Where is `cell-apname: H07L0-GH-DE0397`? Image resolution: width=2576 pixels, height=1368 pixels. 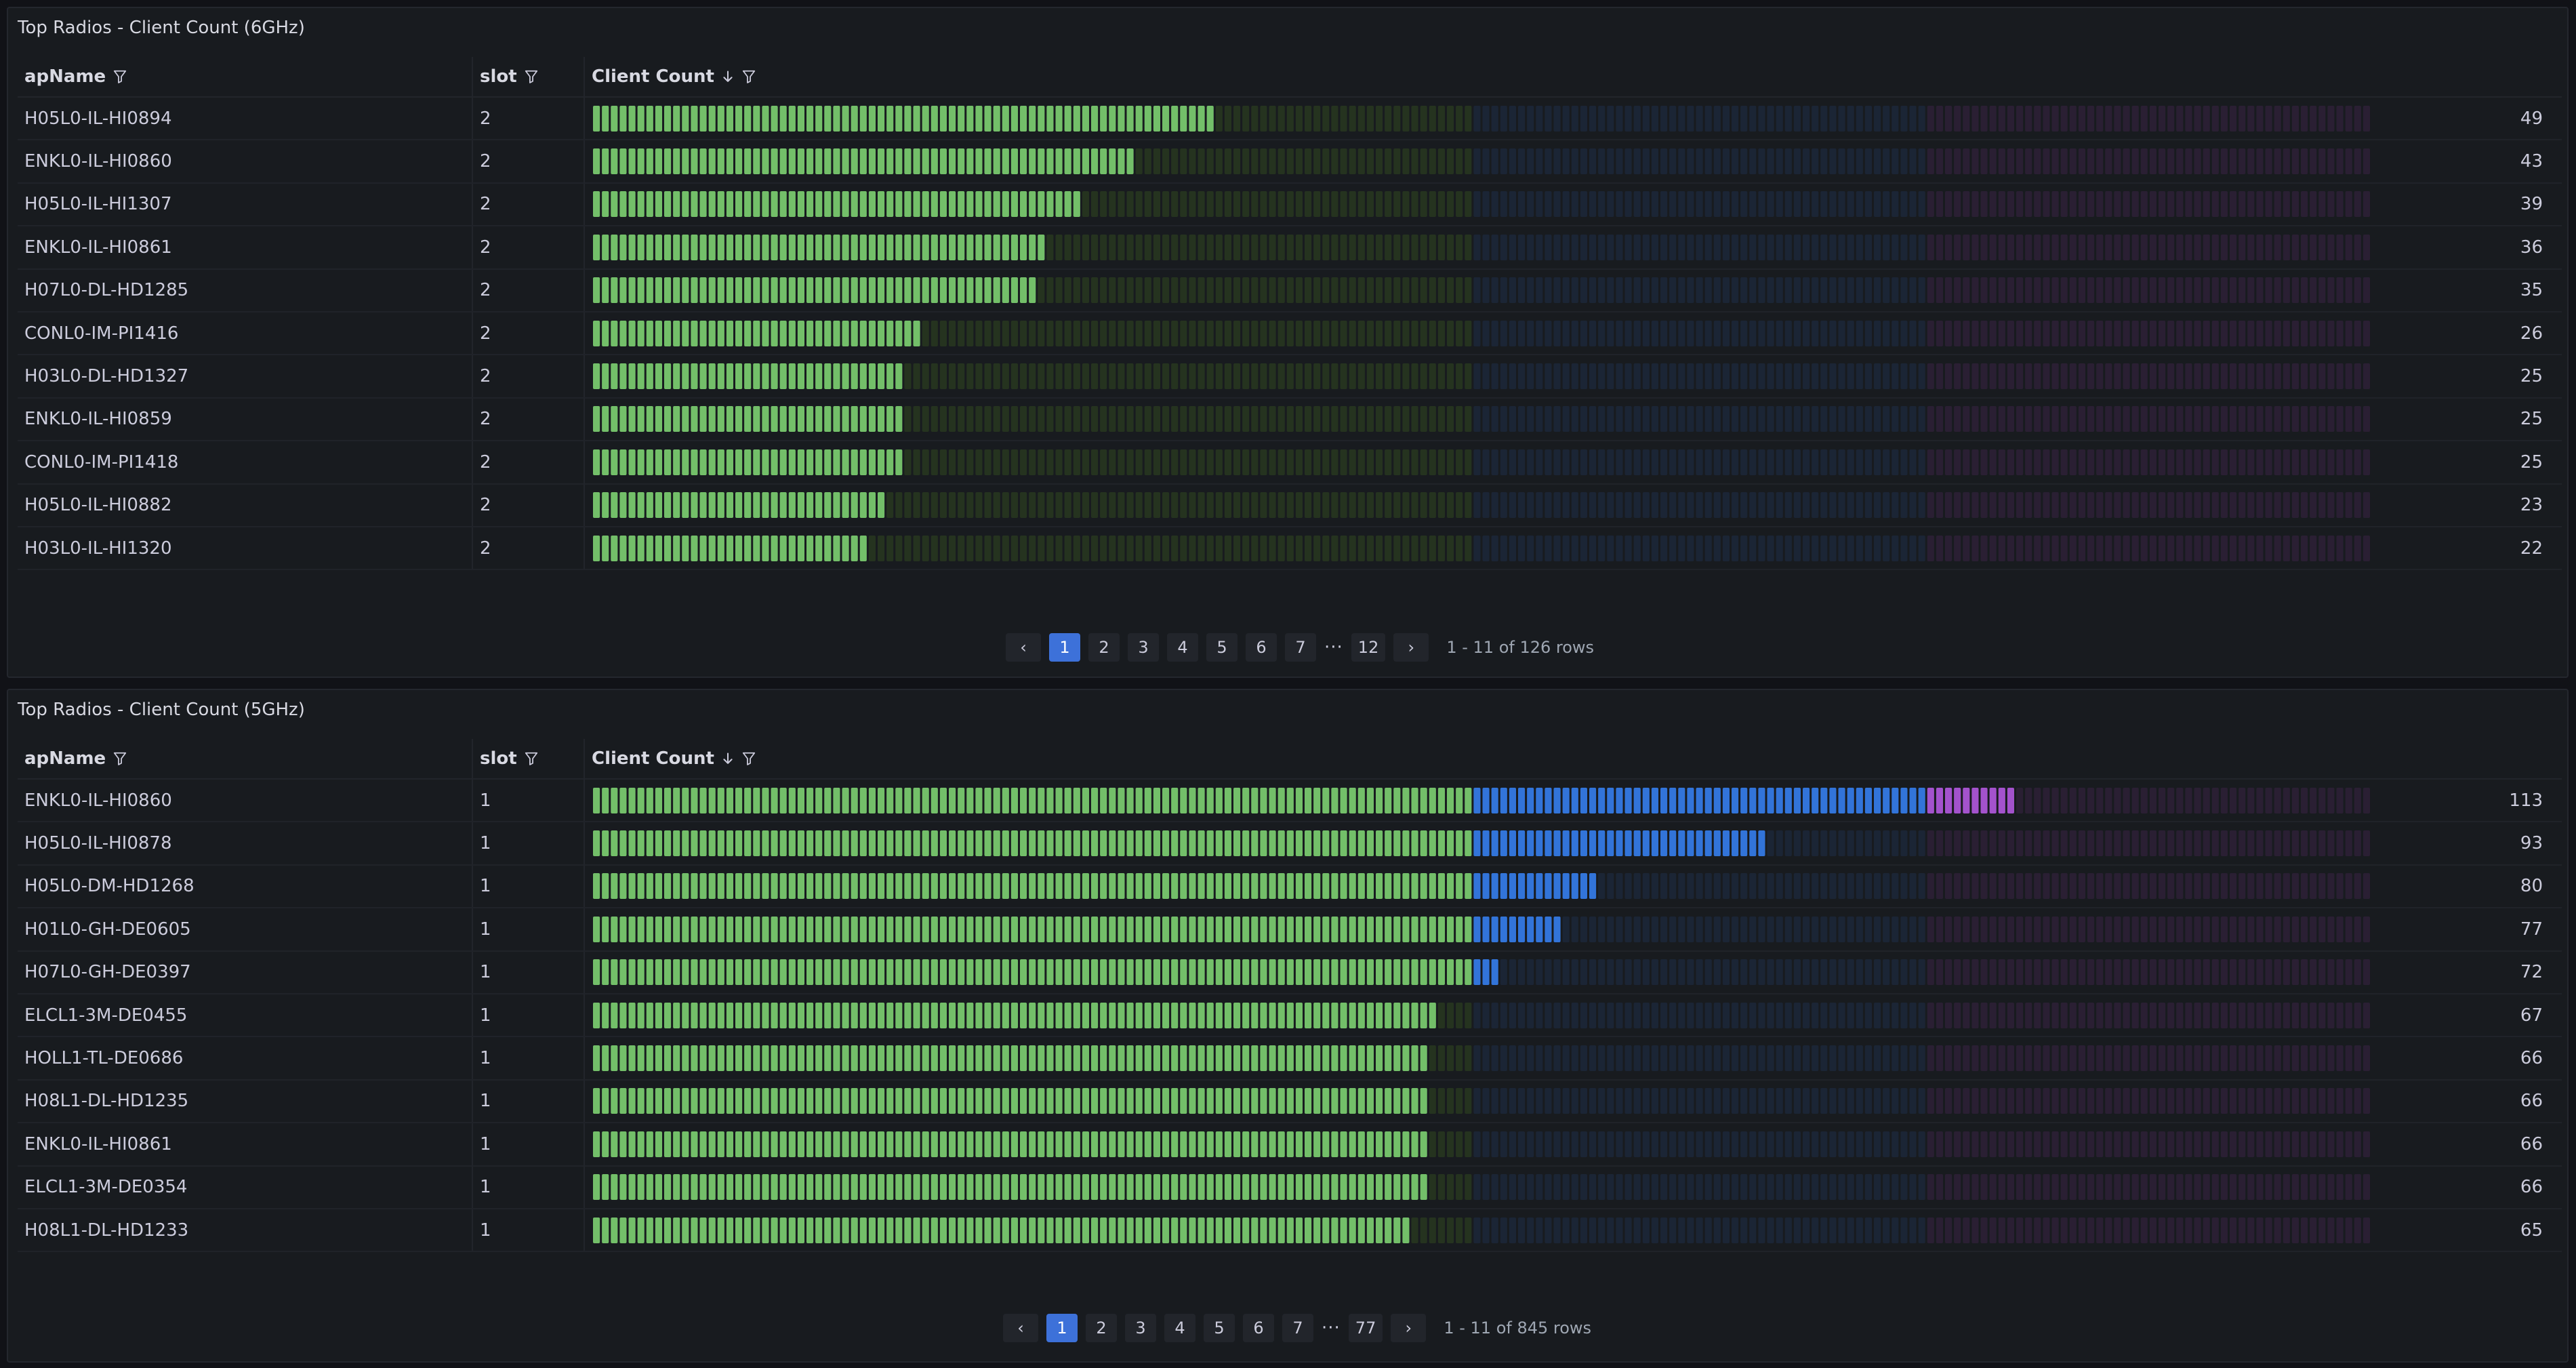
cell-apname: H07L0-GH-DE0397 is located at coordinates (108, 972).